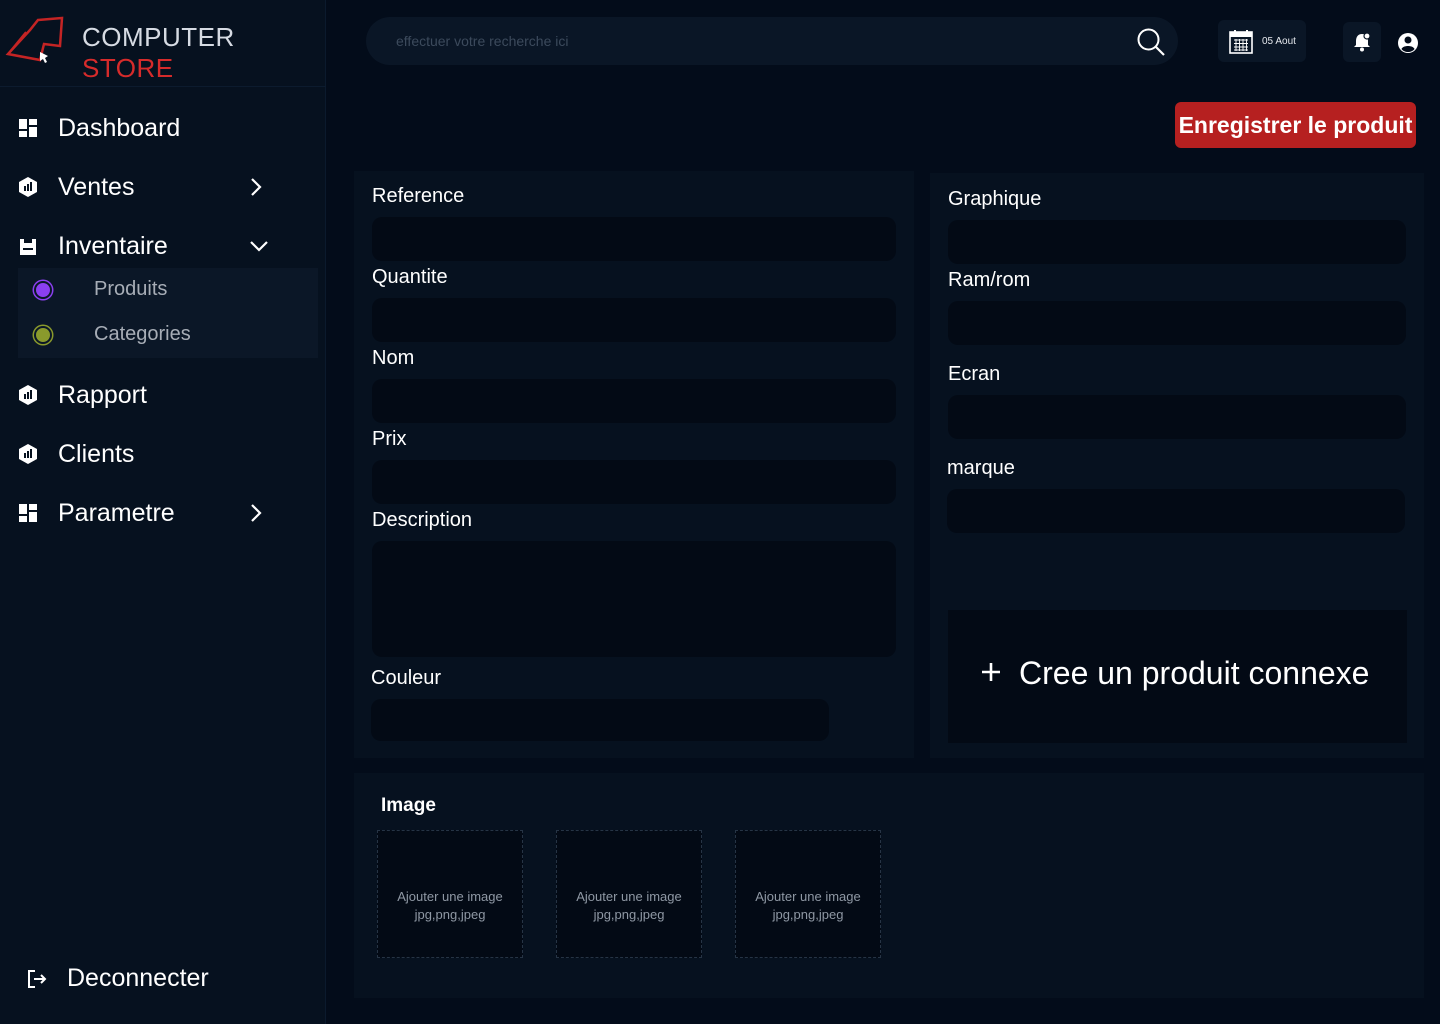 The width and height of the screenshot is (1440, 1024). I want to click on sidebar-item-label: Inventaire, so click(113, 245).